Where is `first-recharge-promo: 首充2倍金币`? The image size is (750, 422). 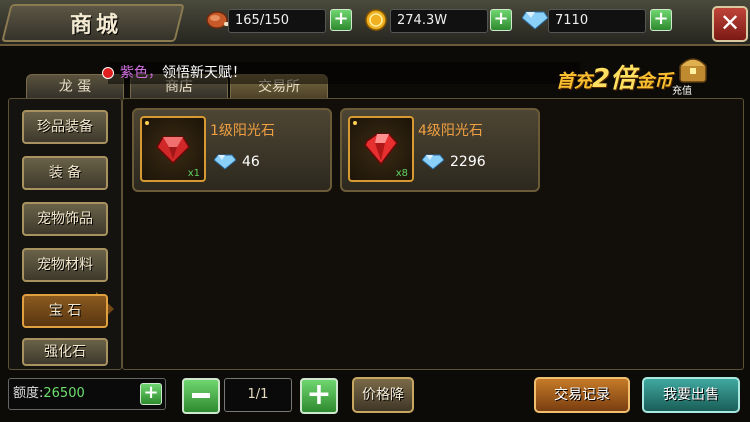
first-recharge-promo: 首充2倍金币 is located at coordinates (614, 76).